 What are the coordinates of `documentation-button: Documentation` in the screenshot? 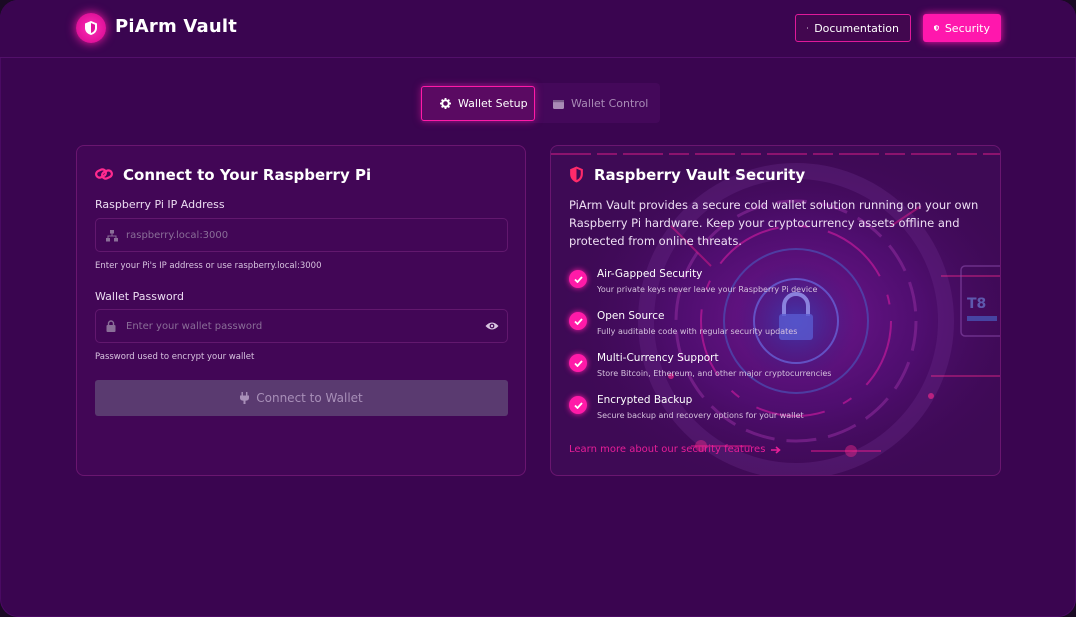 It's located at (853, 28).